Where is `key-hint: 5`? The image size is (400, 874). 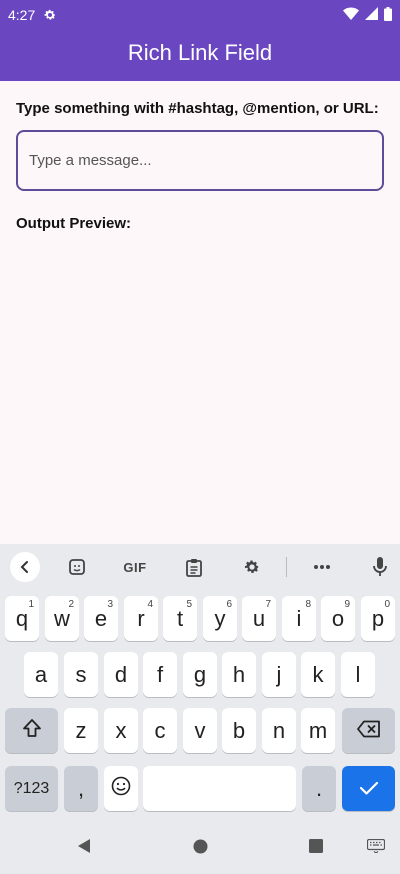 key-hint: 5 is located at coordinates (189, 604).